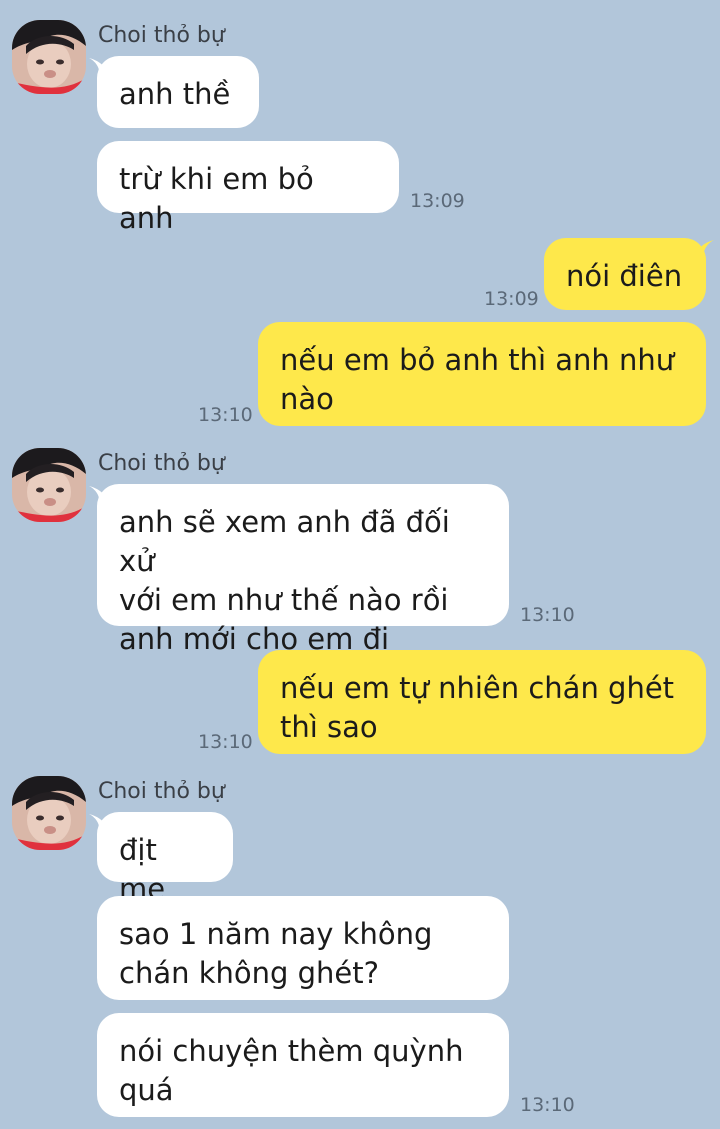 This screenshot has height=1129, width=720. What do you see at coordinates (482, 374) in the screenshot?
I see `message-bubble-outgoing: nếu em bỏ anh thì anh như nào` at bounding box center [482, 374].